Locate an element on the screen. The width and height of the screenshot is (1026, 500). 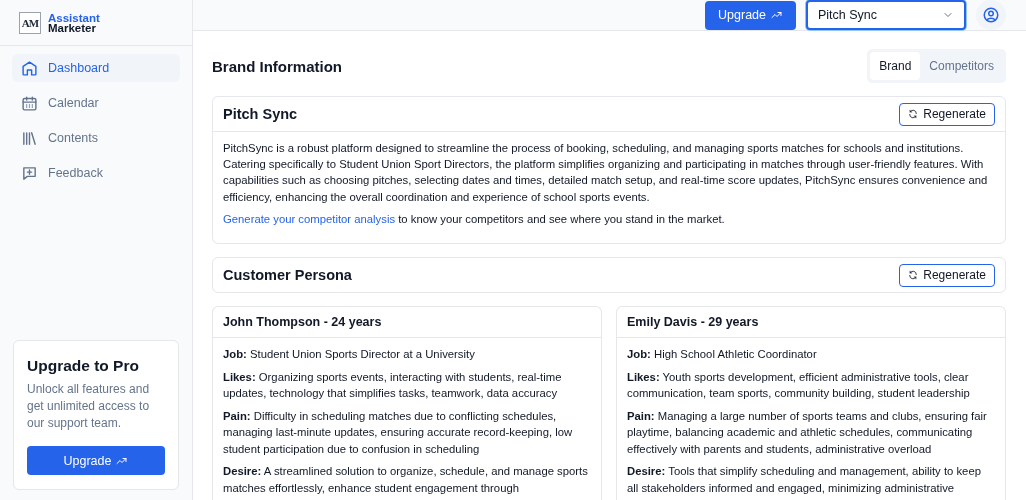
logo-mark: AM is located at coordinates (30, 22).